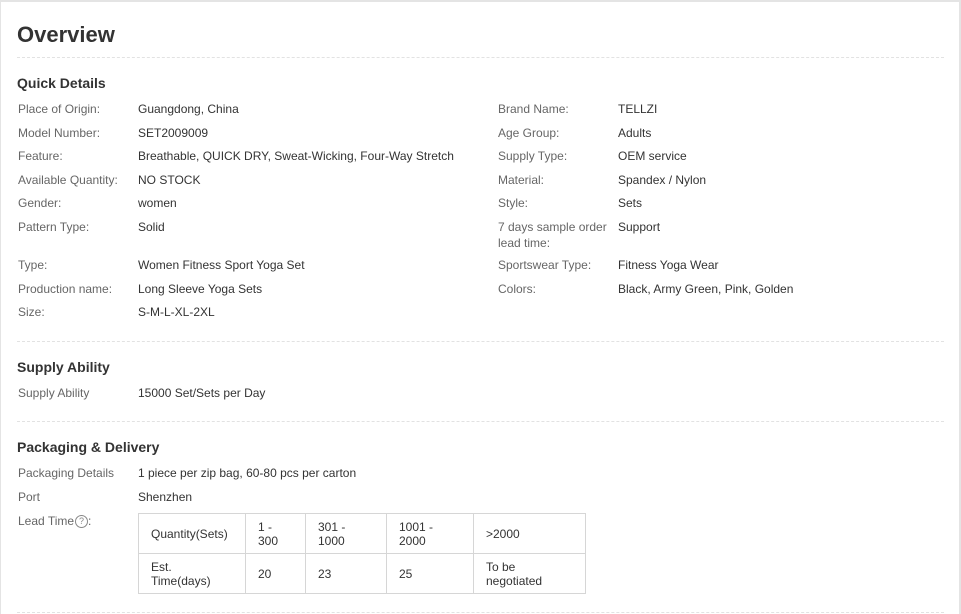  I want to click on value-material: Spandex / Nylon, so click(662, 180).